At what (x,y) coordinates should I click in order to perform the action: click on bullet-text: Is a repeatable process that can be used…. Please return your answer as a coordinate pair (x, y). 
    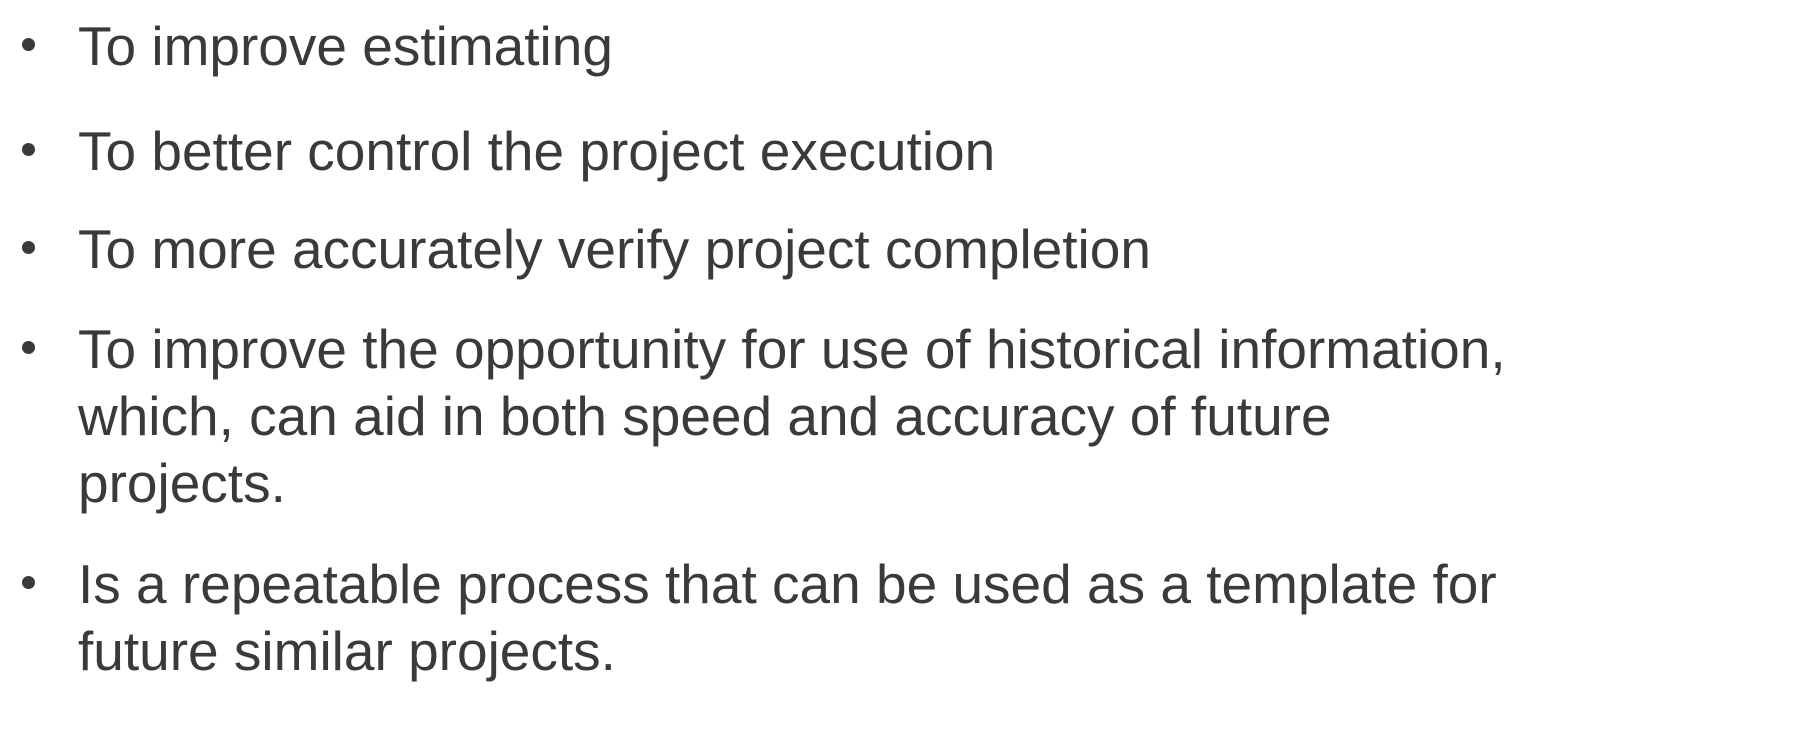
    Looking at the image, I should click on (787, 617).